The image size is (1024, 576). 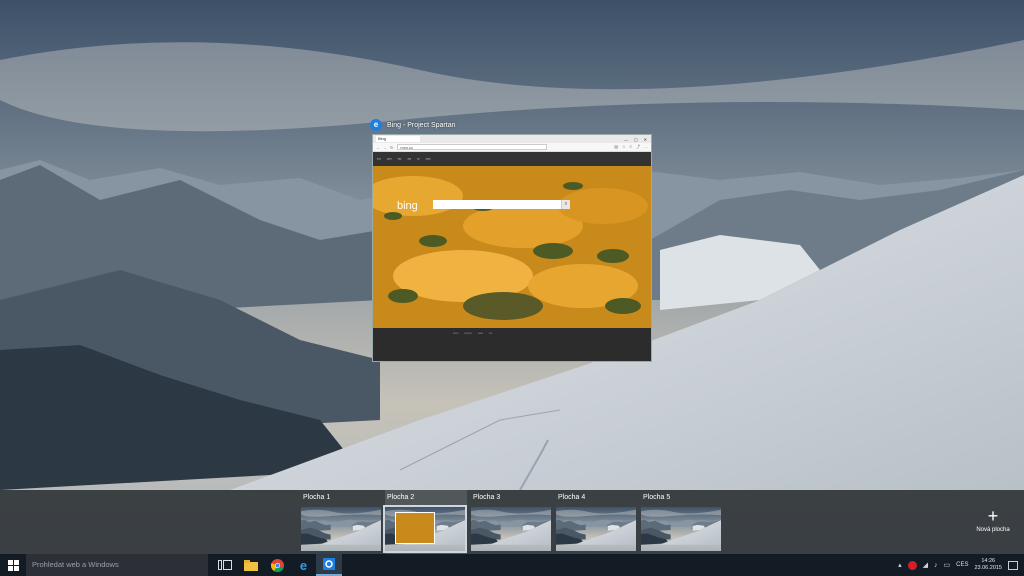 I want to click on forward-icon: →, so click(x=385, y=147).